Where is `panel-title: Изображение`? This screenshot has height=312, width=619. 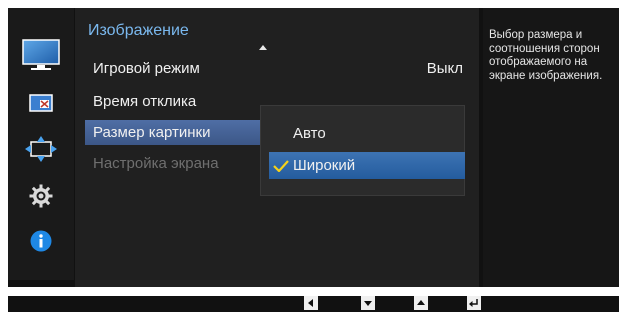 panel-title: Изображение is located at coordinates (138, 30).